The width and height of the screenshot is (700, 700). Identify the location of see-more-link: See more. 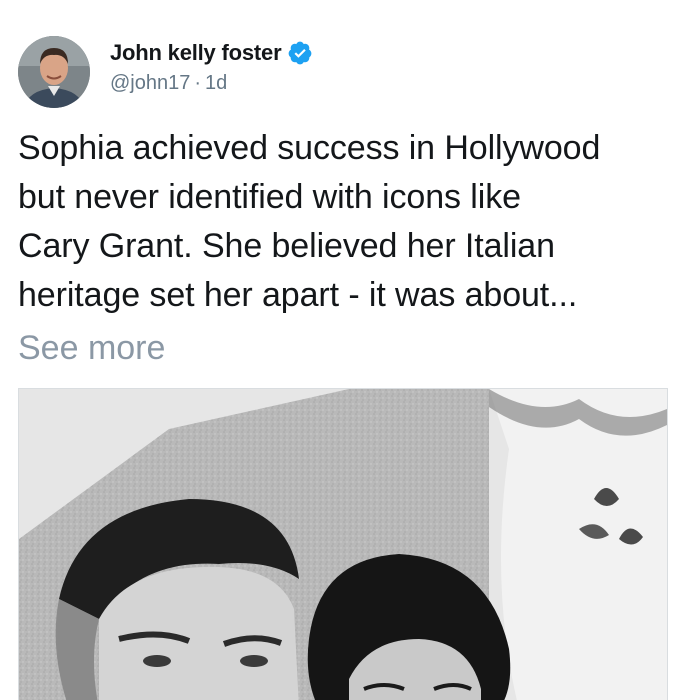
(91, 348).